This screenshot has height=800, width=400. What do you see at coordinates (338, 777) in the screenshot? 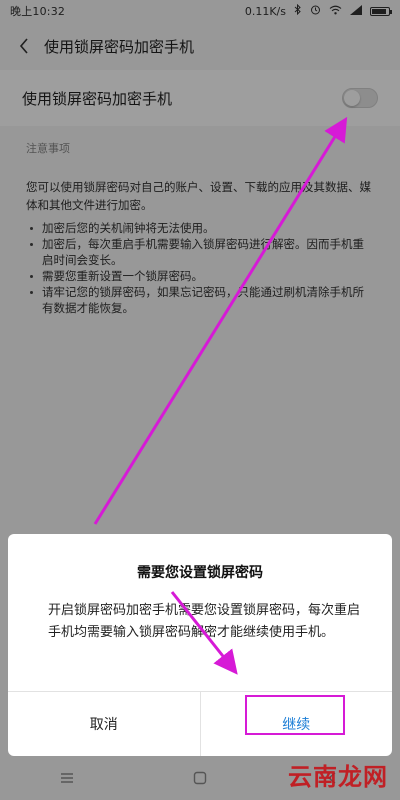
I see `watermark-logo: 云南龙网` at bounding box center [338, 777].